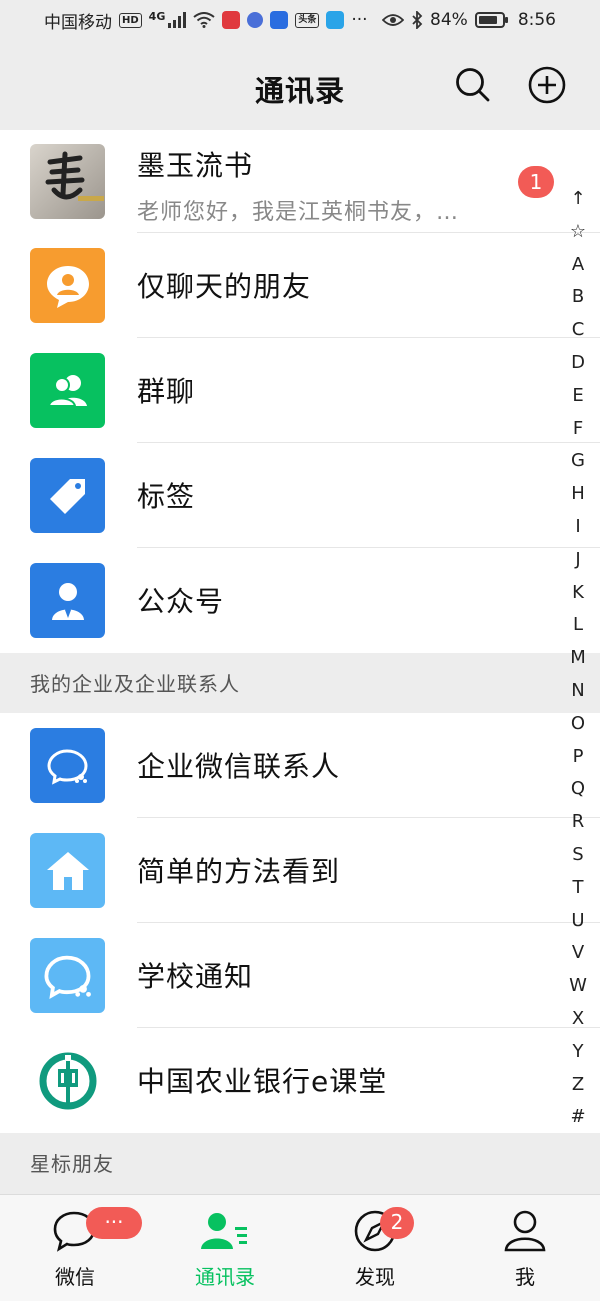 The height and width of the screenshot is (1301, 600). I want to click on person-bubble-icon, so click(67, 286).